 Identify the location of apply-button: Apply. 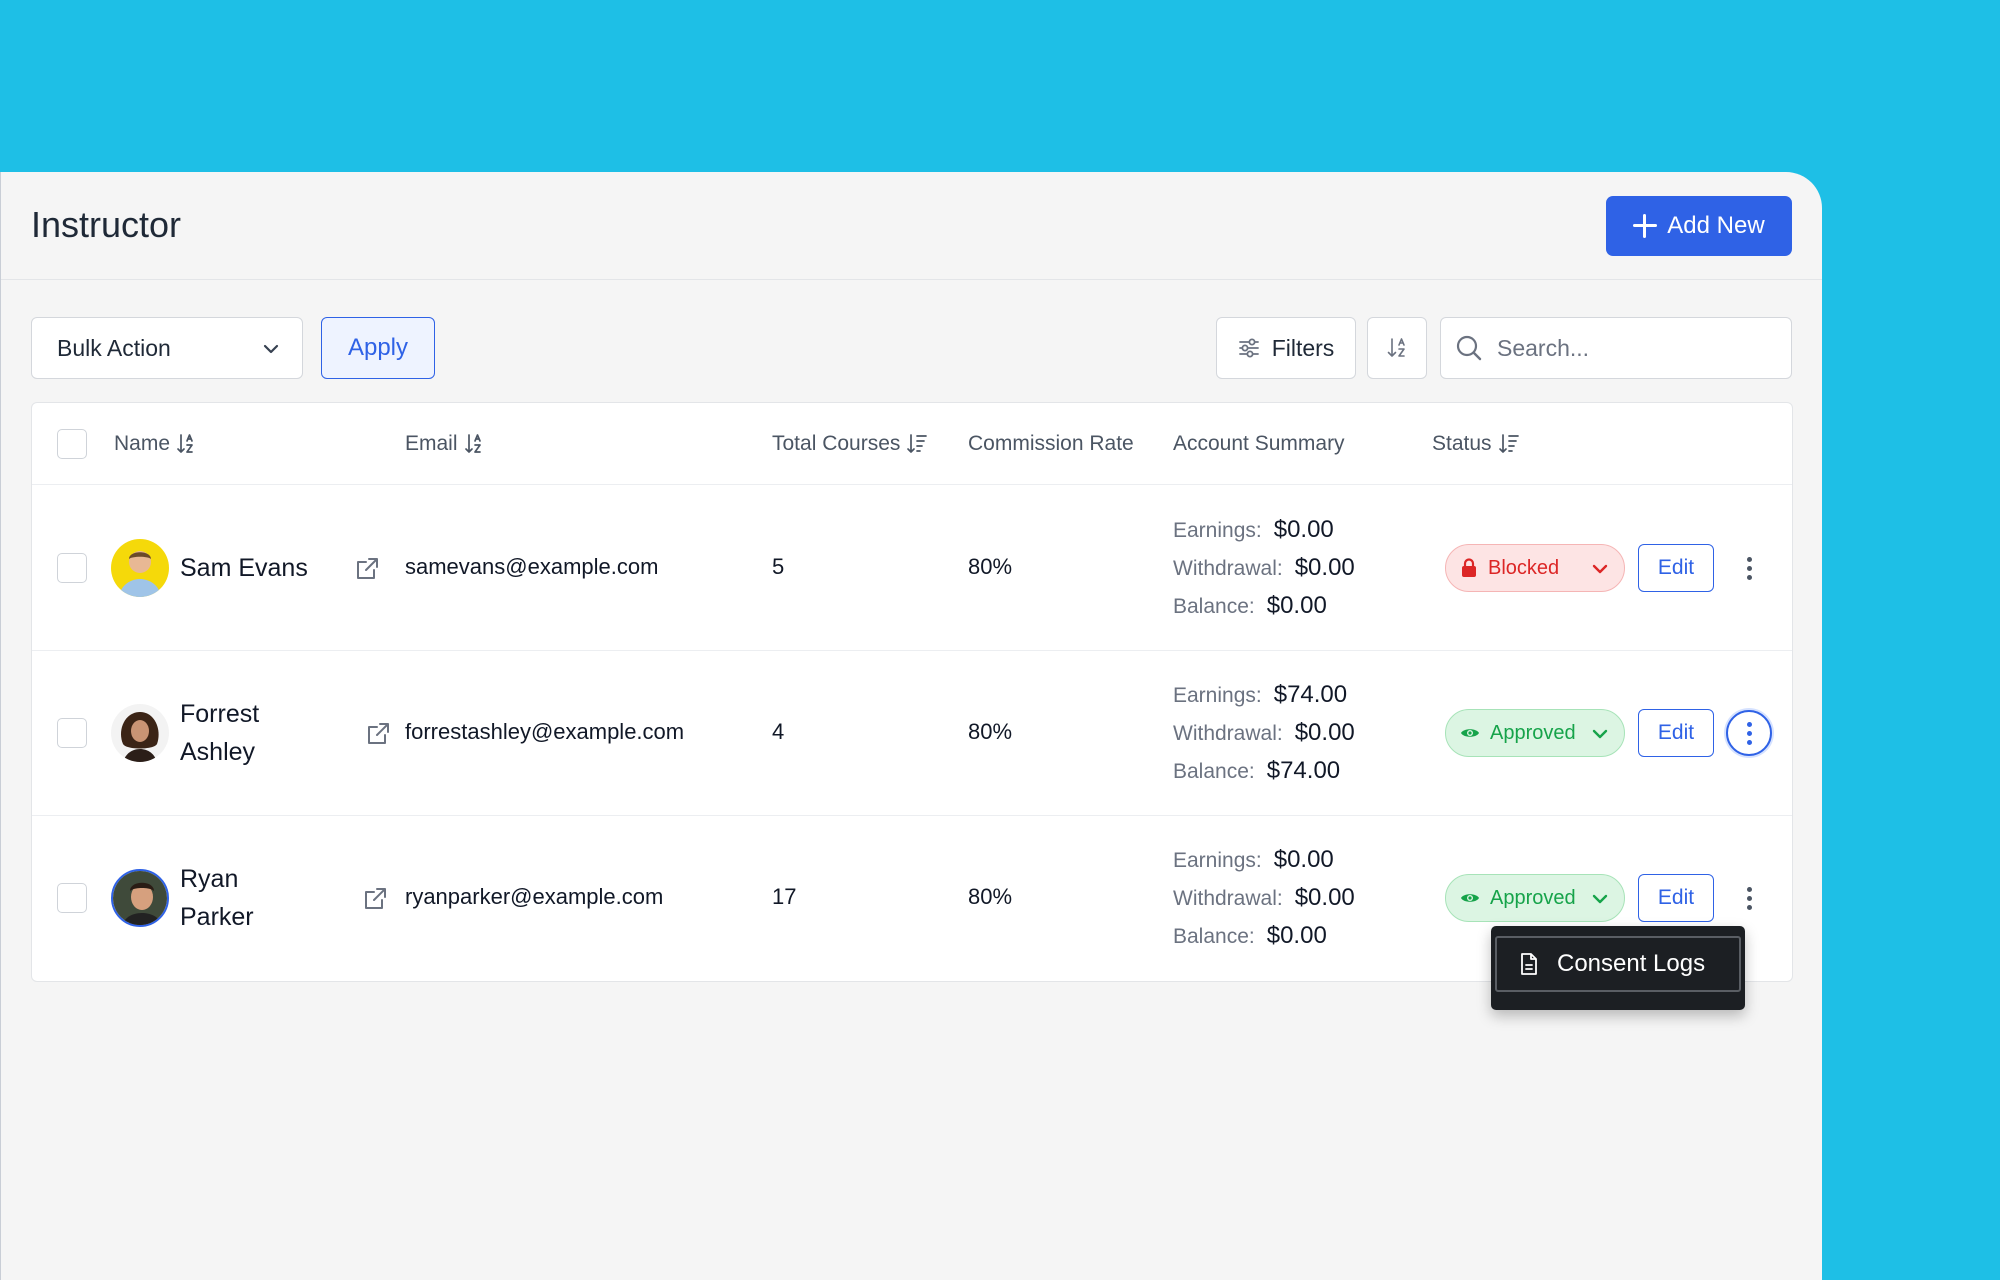
(378, 348).